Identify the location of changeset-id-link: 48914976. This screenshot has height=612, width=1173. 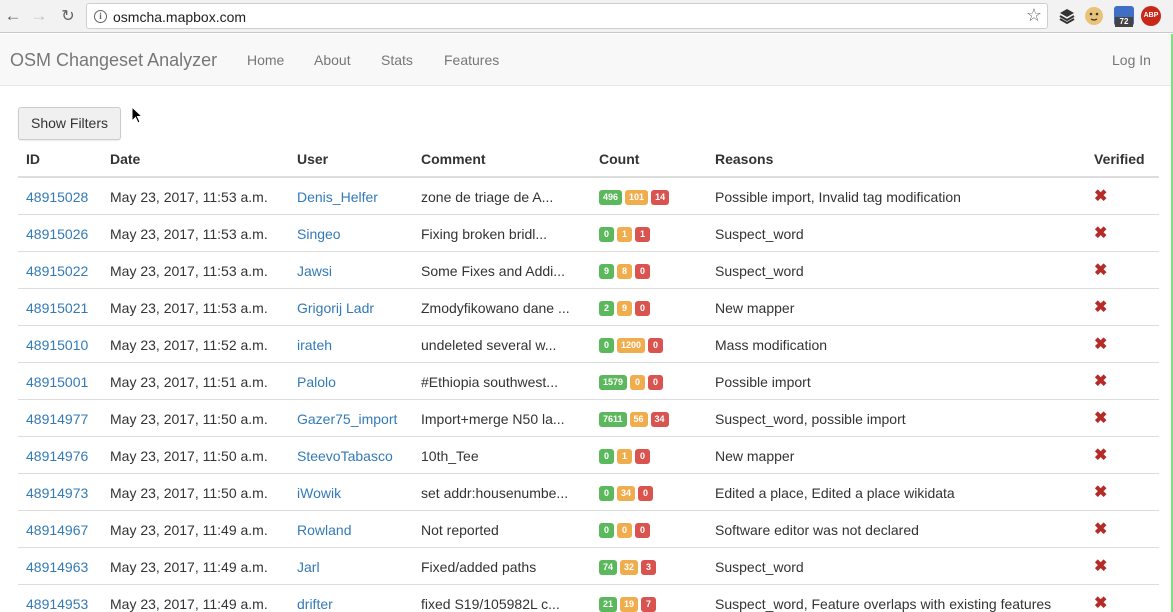
(57, 456).